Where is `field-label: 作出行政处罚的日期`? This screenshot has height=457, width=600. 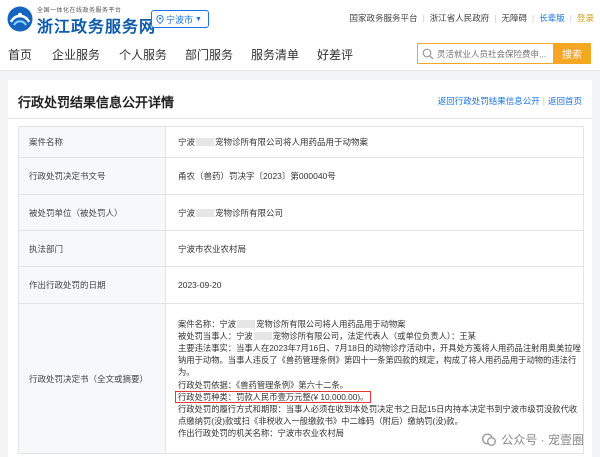 field-label: 作出行政处罚的日期 is located at coordinates (92, 285).